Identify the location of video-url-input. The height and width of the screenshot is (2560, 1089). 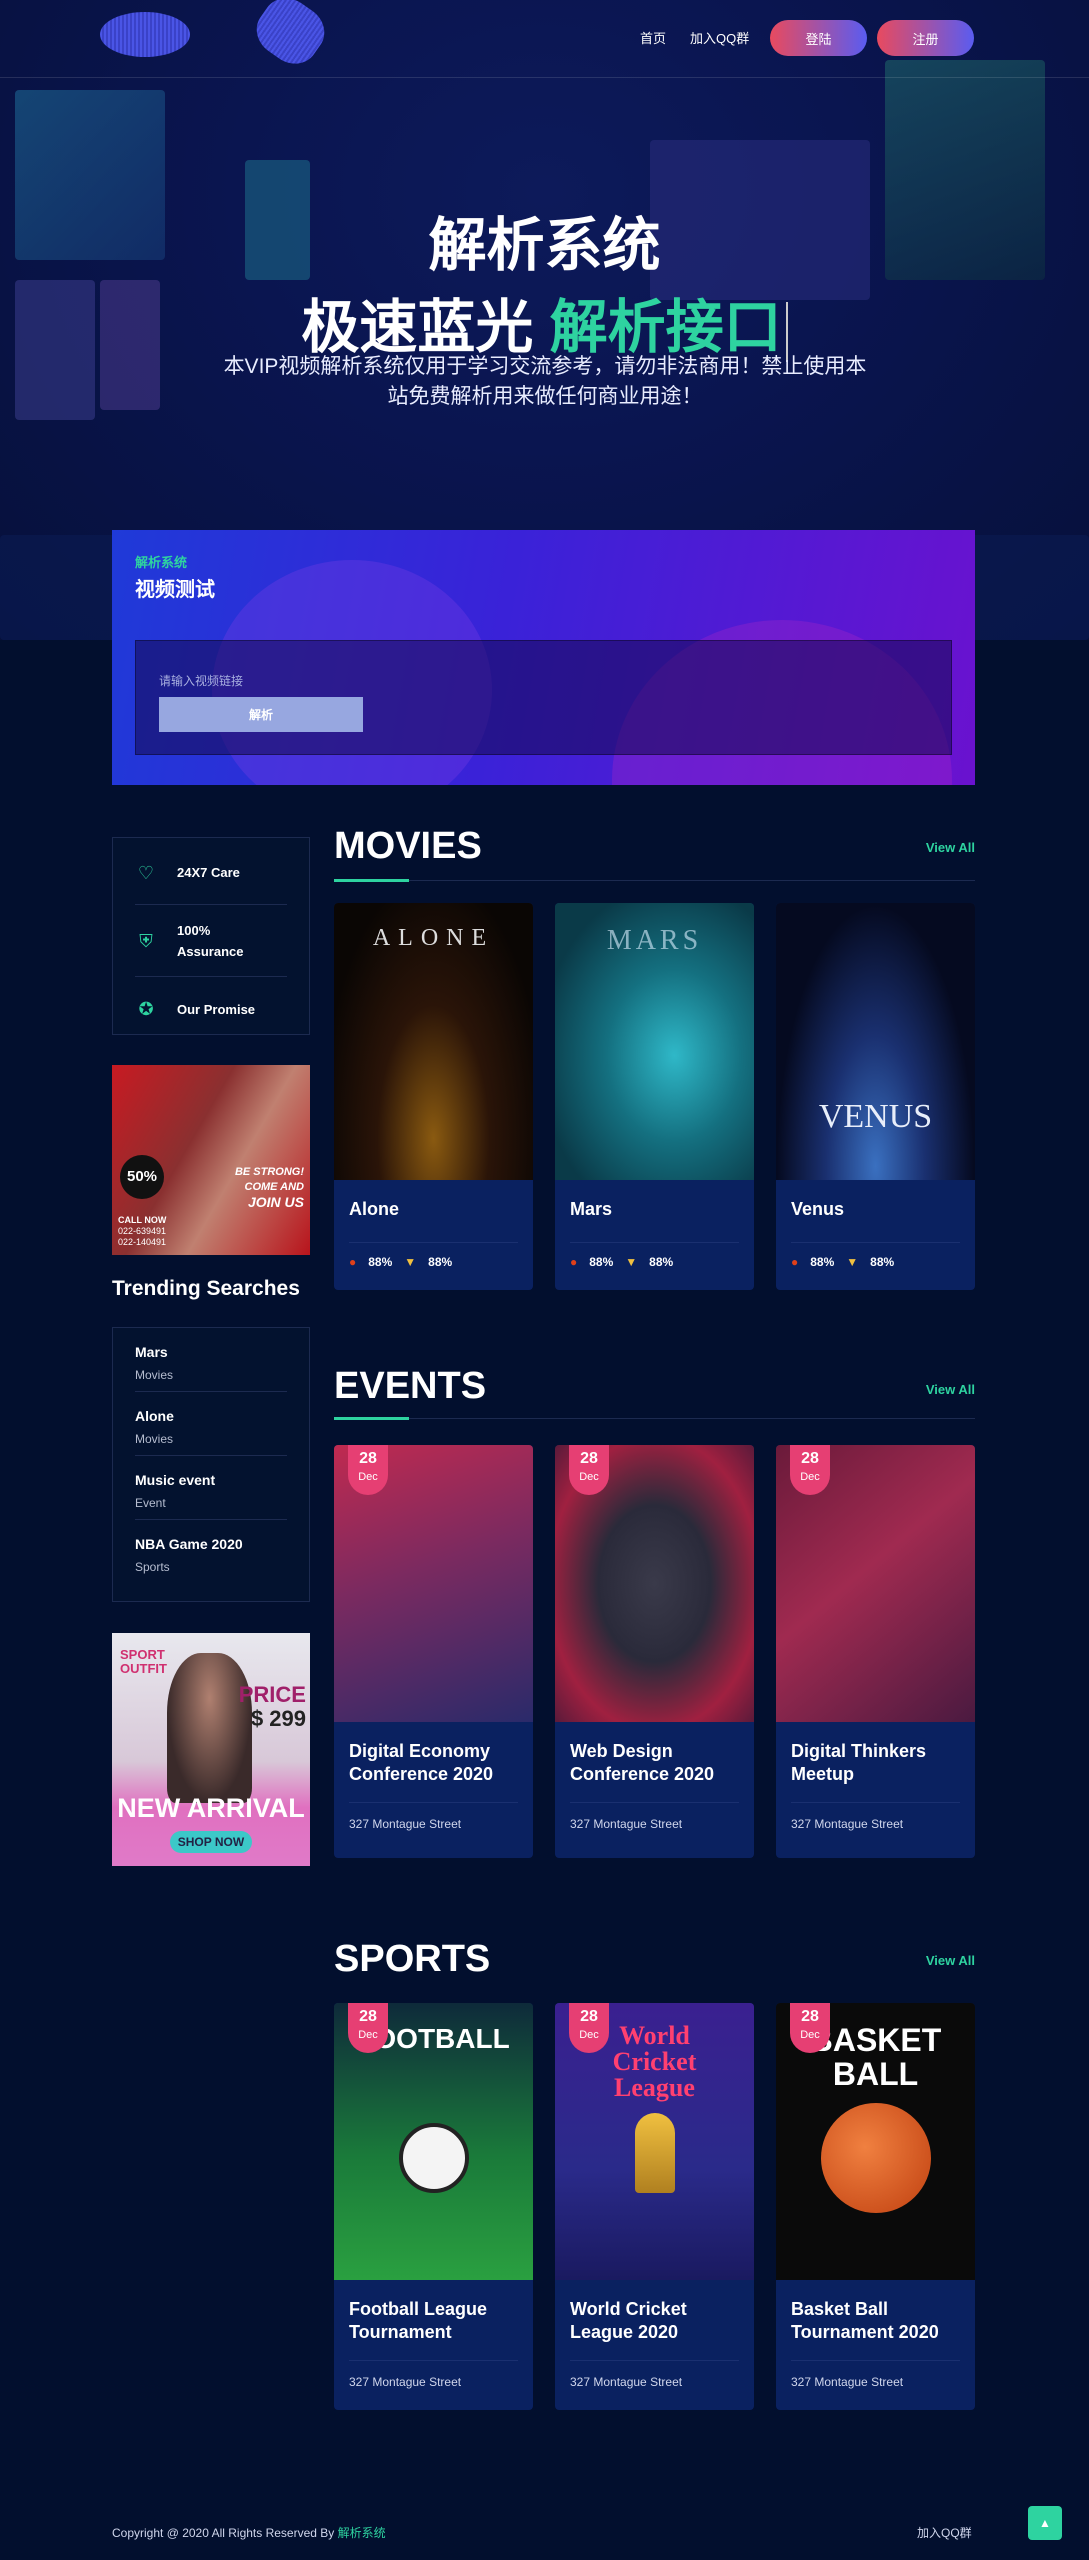
(309, 681).